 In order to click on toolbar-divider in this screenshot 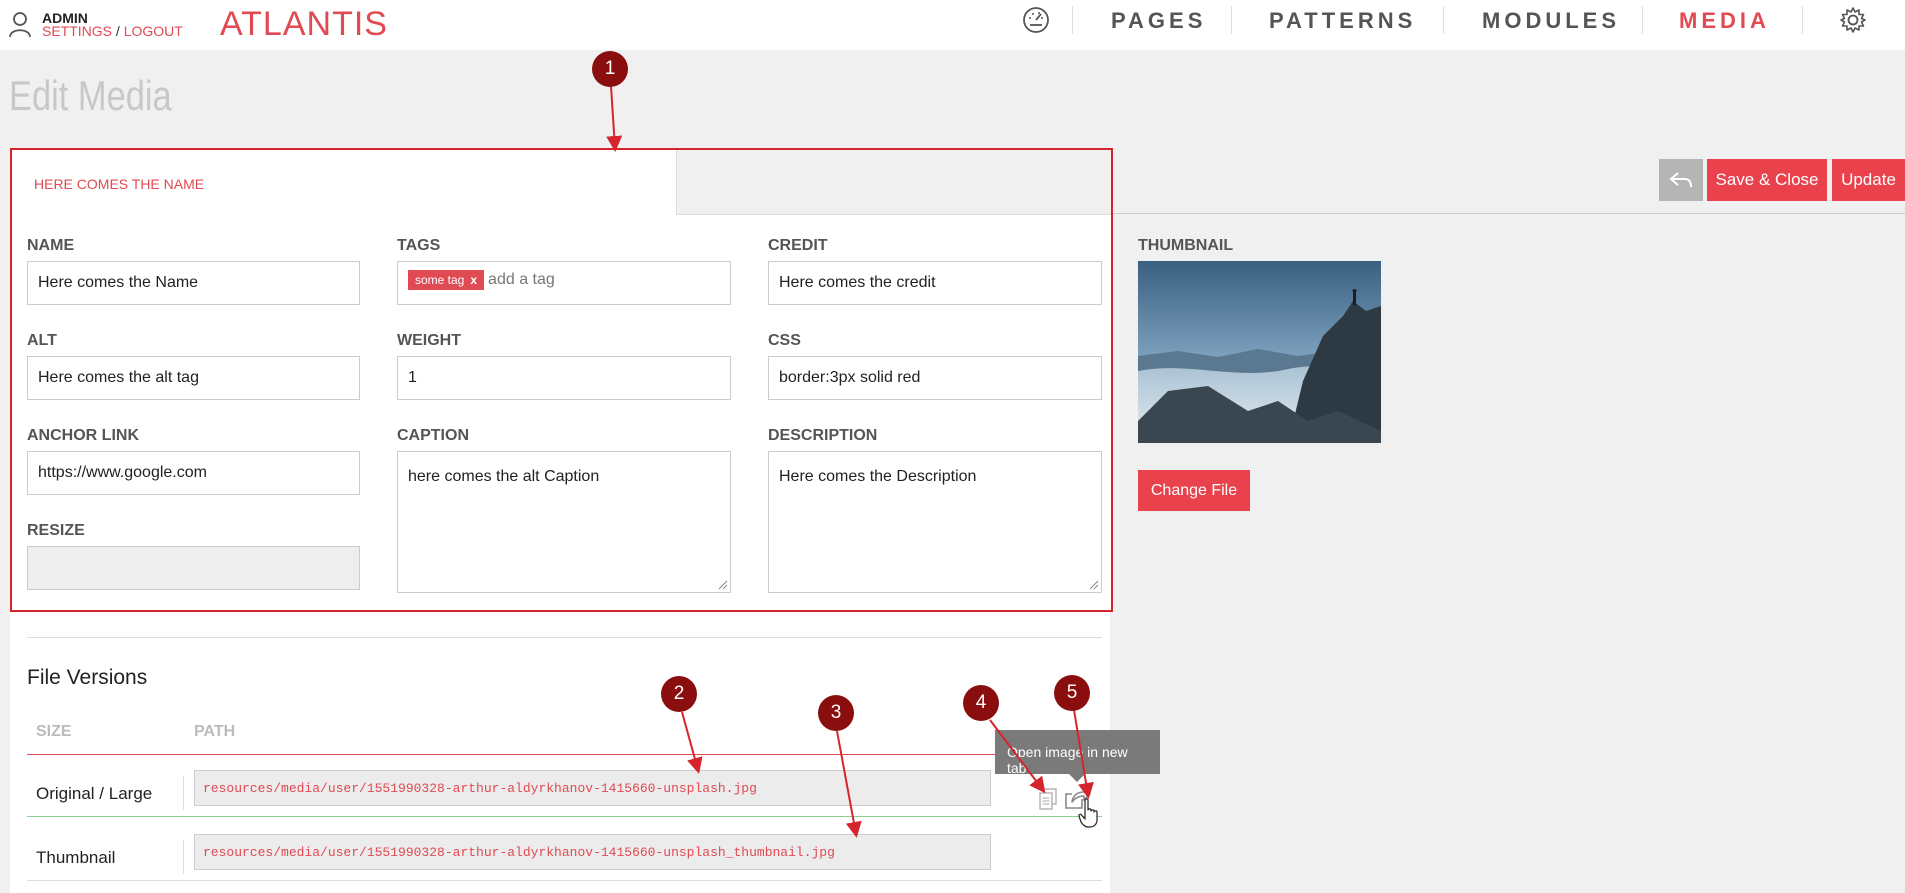, I will do `click(1509, 213)`.